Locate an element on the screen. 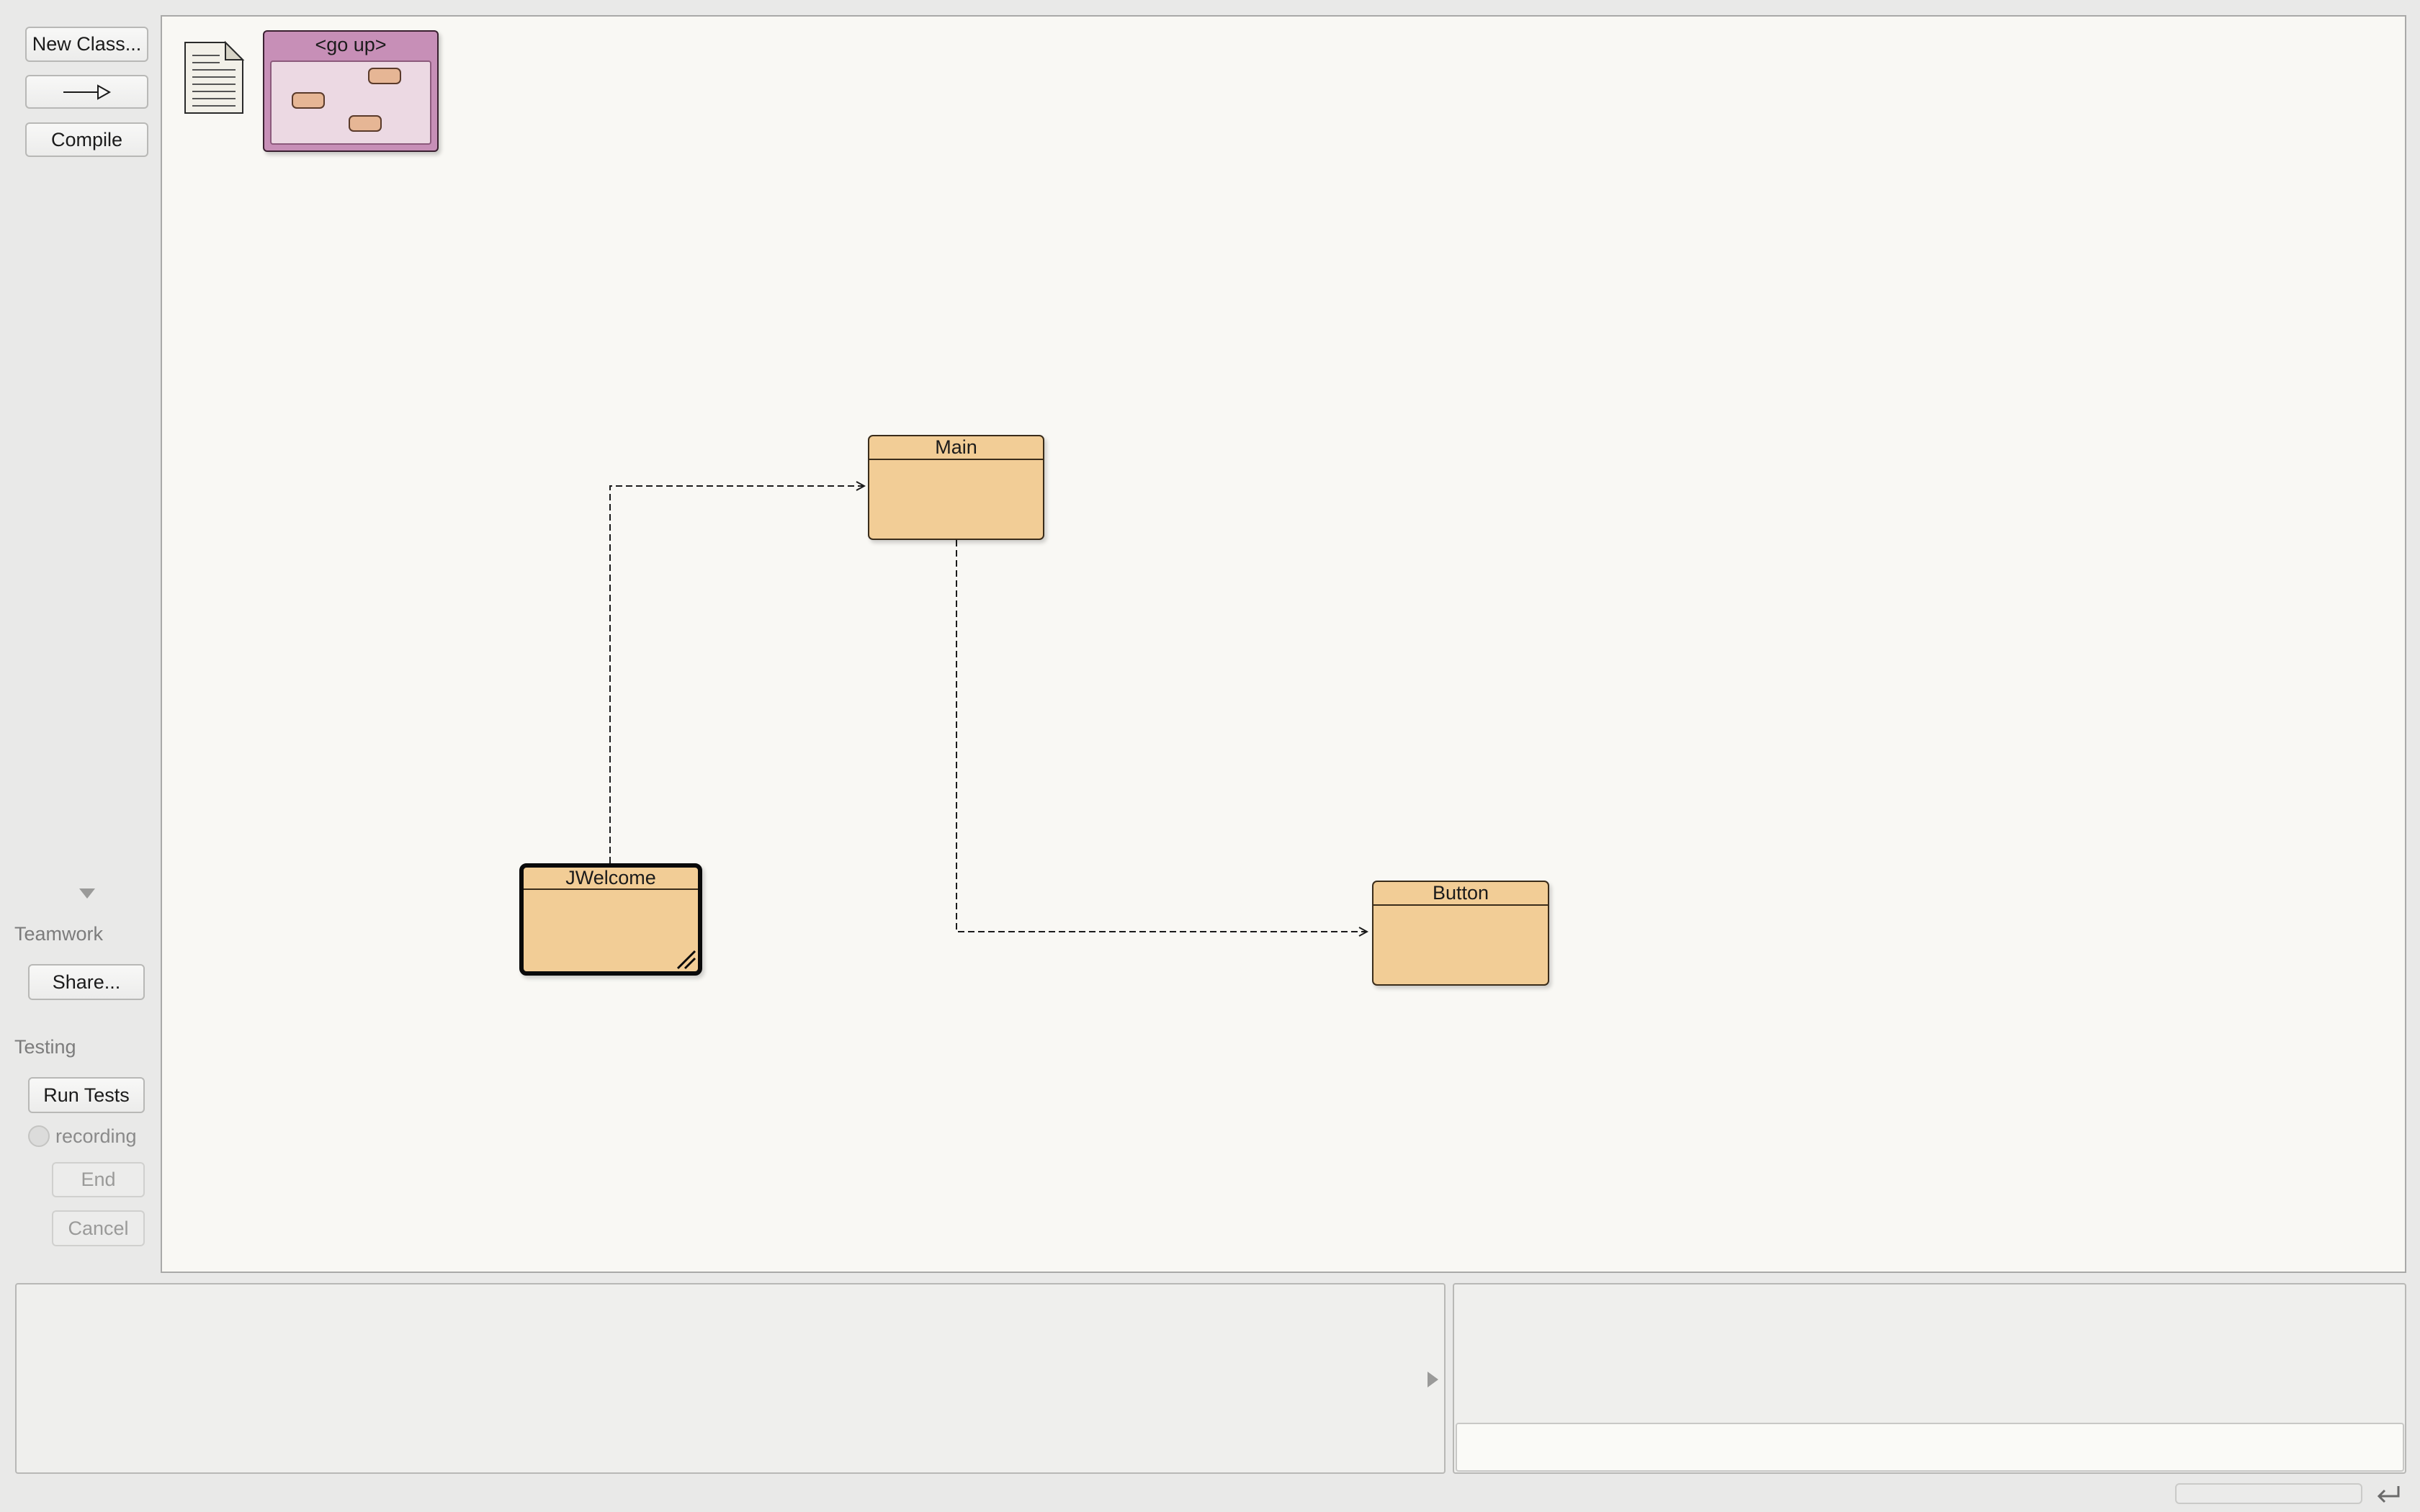 This screenshot has height=1512, width=2420. testing-heading: Testing is located at coordinates (45, 1047).